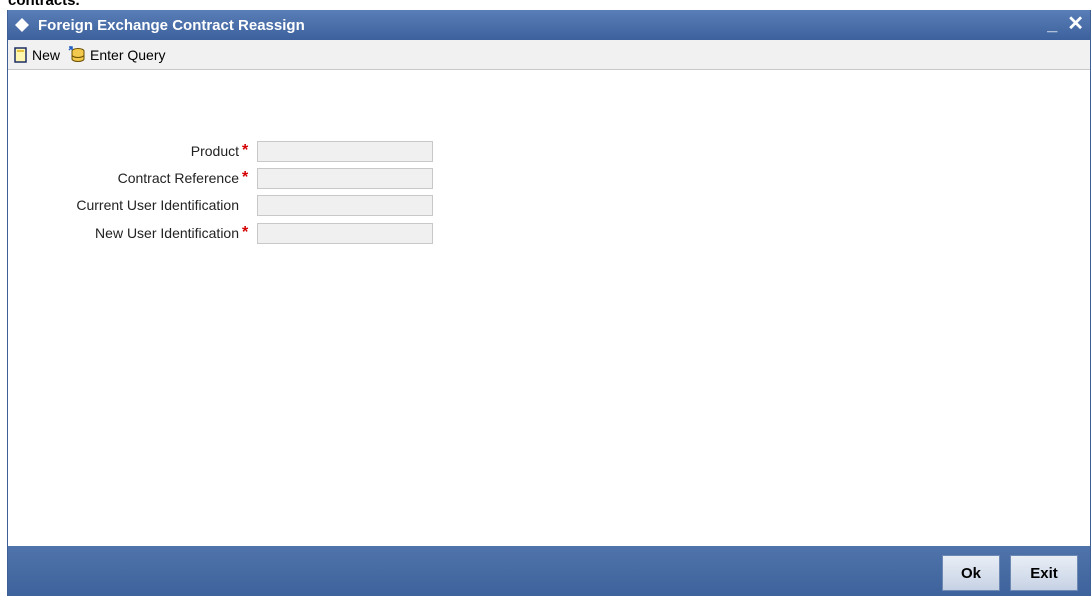  What do you see at coordinates (77, 54) in the screenshot?
I see `database-query-icon` at bounding box center [77, 54].